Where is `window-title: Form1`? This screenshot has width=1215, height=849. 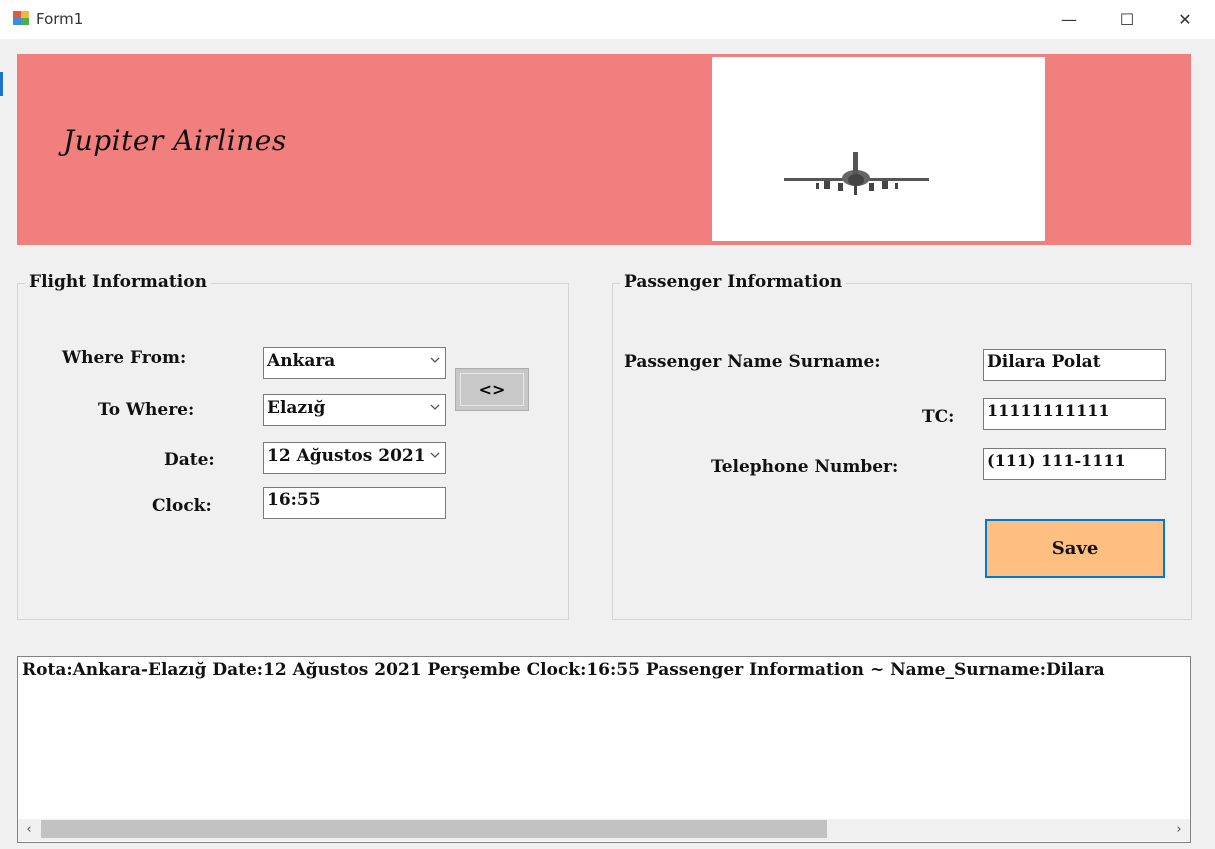 window-title: Form1 is located at coordinates (60, 19).